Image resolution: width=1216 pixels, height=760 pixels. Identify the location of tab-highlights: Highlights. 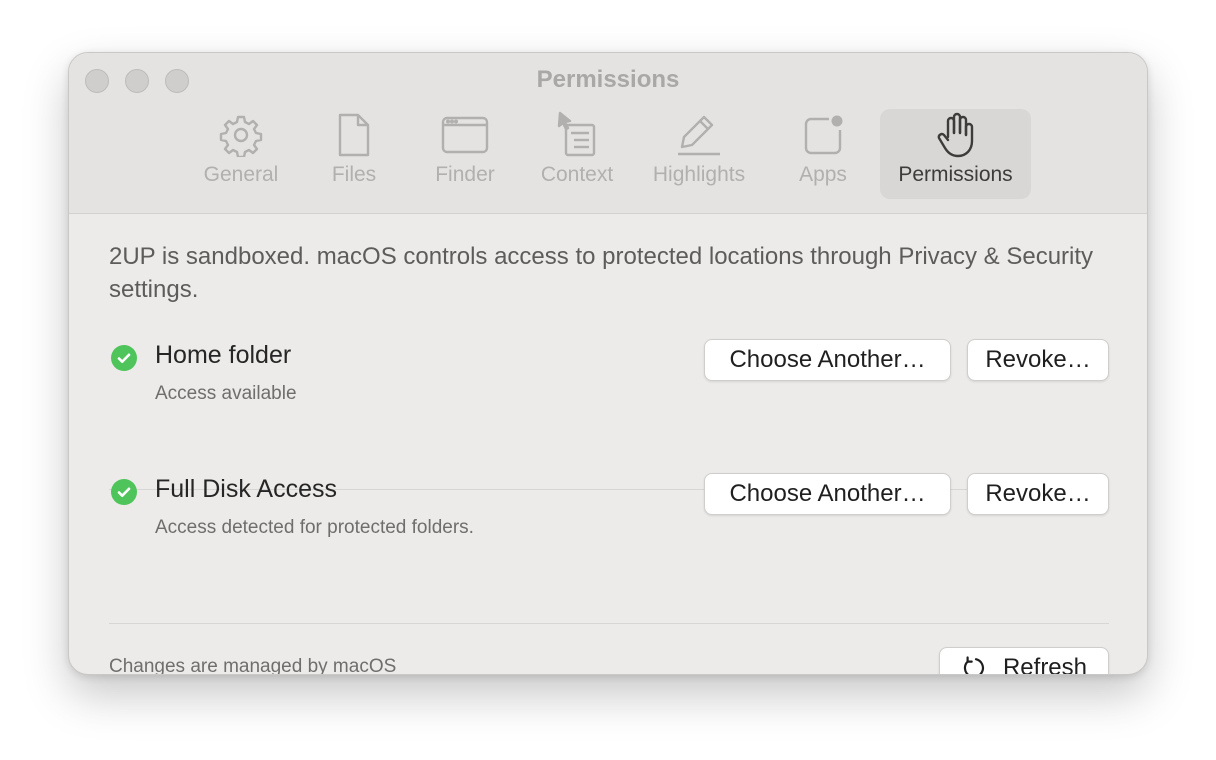
(699, 154).